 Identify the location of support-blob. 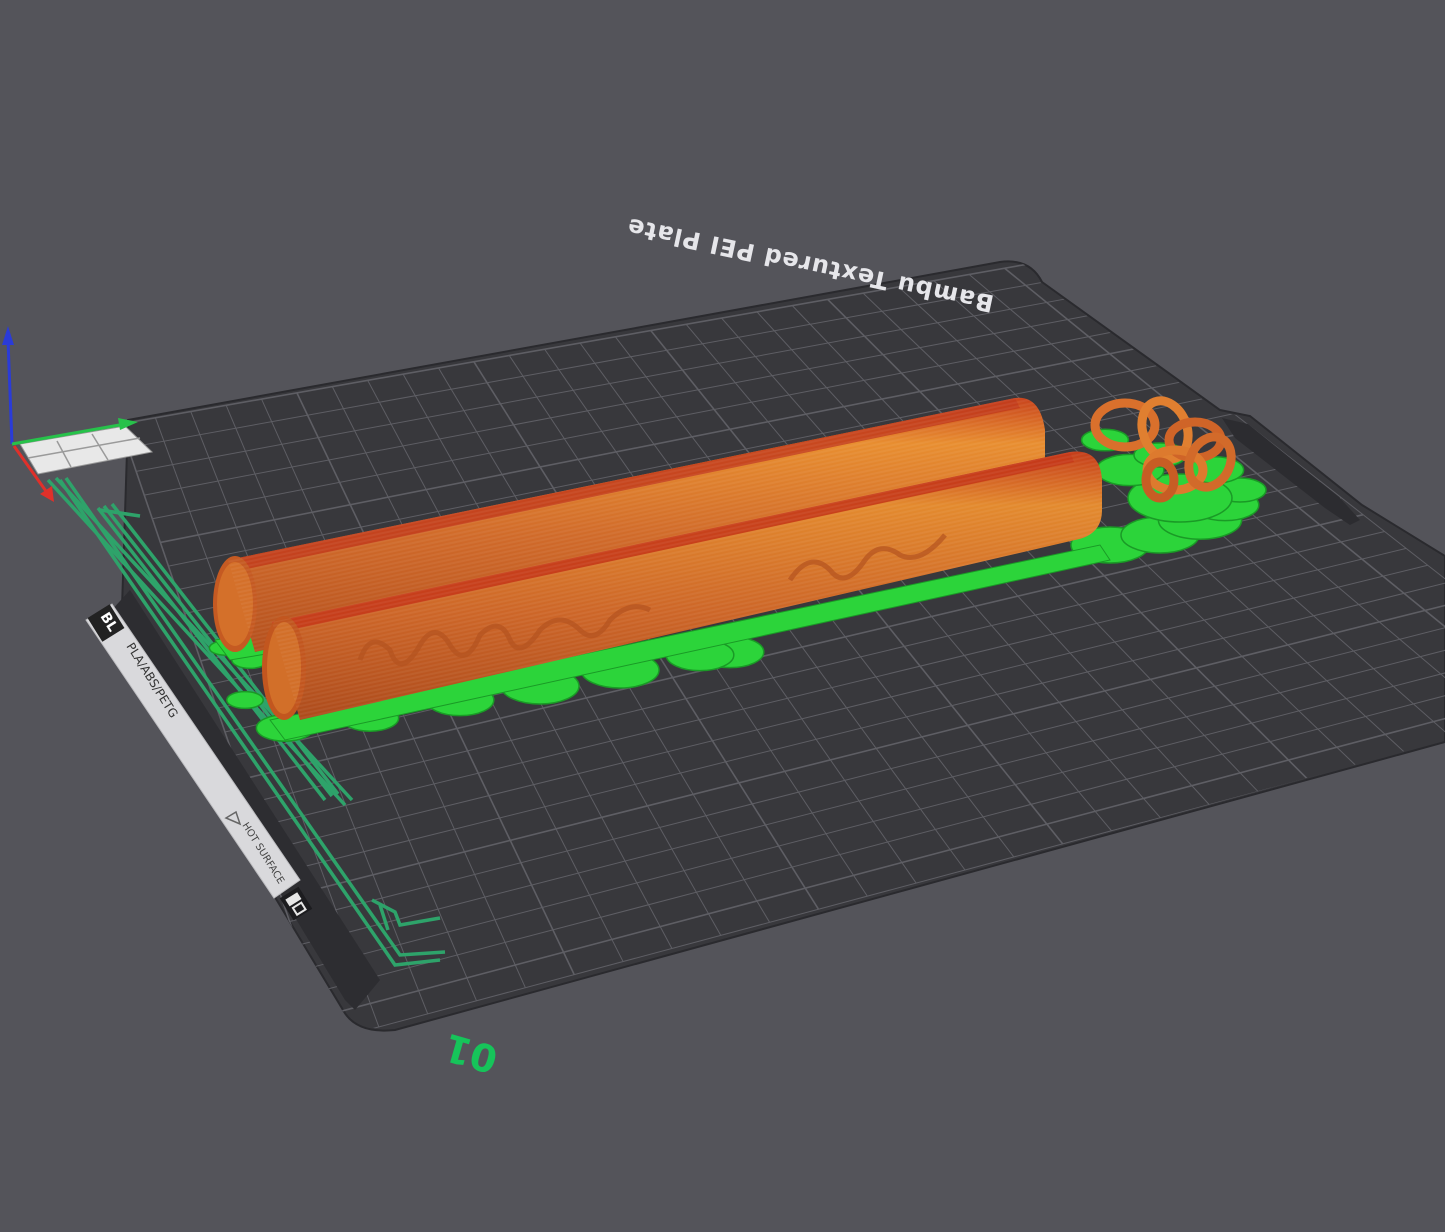
(245, 700).